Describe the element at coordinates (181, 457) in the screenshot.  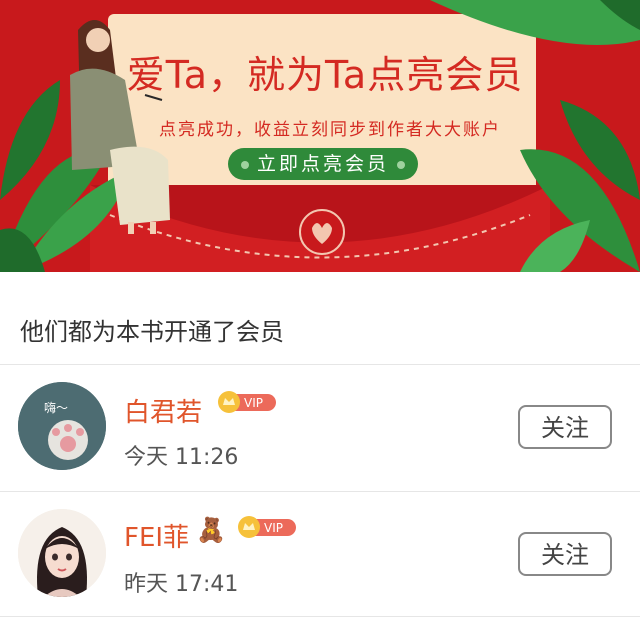
I see `member-time: 今天 11:26` at that location.